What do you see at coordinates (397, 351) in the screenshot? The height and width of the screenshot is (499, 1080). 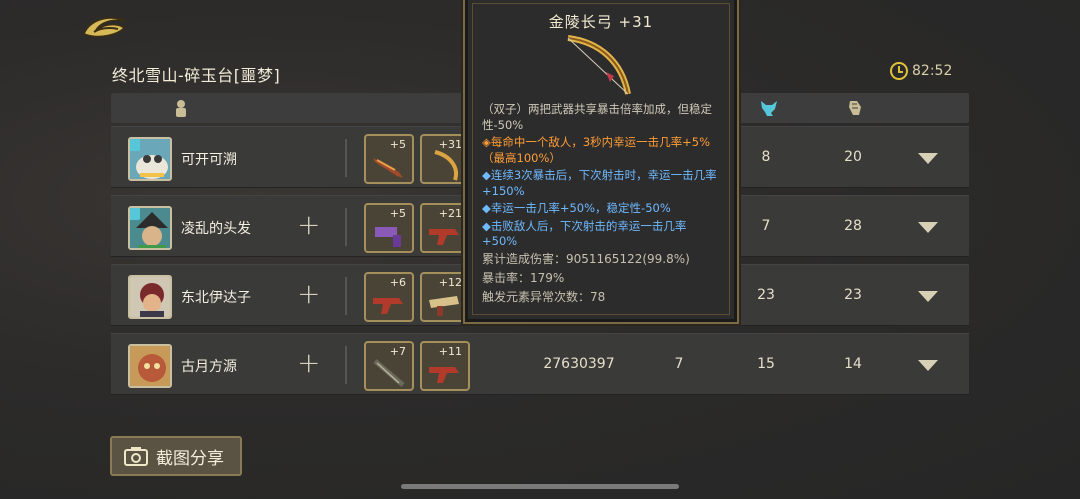 I see `weapon-level: +7` at bounding box center [397, 351].